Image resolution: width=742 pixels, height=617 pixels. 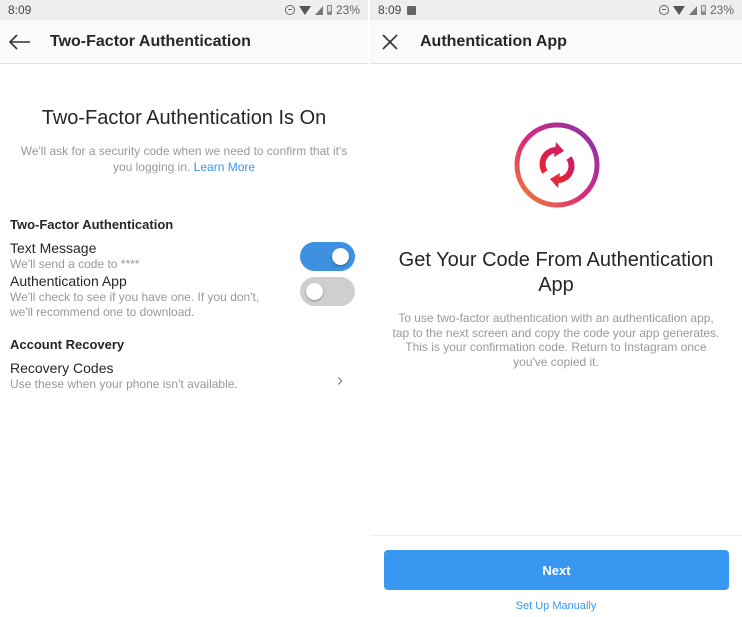 What do you see at coordinates (556, 570) in the screenshot?
I see `next-button: Next` at bounding box center [556, 570].